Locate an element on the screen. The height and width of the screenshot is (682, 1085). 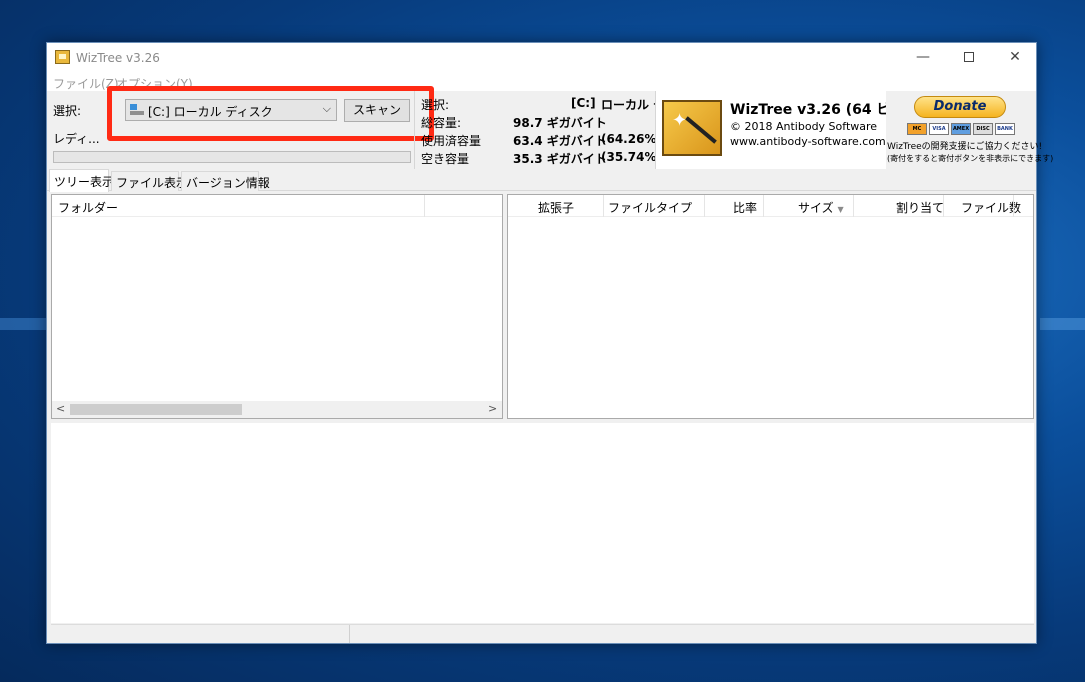
highlight-annotation-box is located at coordinates (270, 113).